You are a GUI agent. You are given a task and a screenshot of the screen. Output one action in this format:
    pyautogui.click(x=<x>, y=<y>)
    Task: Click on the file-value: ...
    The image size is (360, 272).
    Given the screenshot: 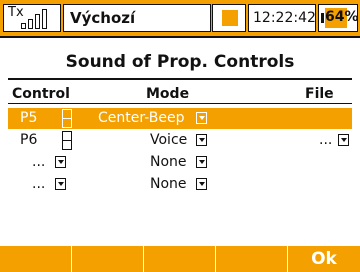 What is the action you would take?
    pyautogui.click(x=325, y=140)
    